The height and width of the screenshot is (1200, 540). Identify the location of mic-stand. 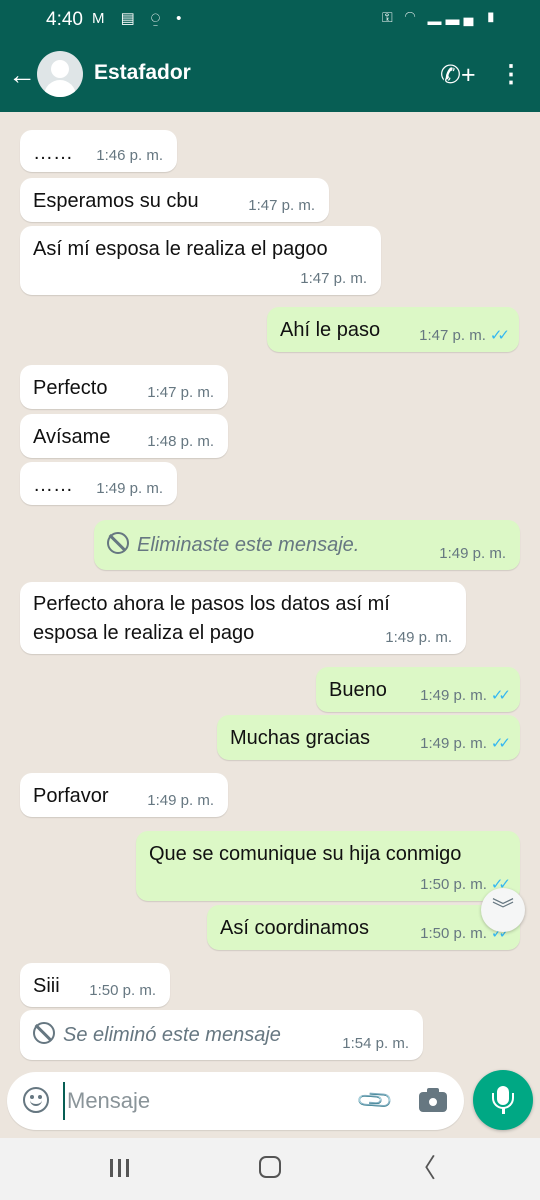
(503, 1111).